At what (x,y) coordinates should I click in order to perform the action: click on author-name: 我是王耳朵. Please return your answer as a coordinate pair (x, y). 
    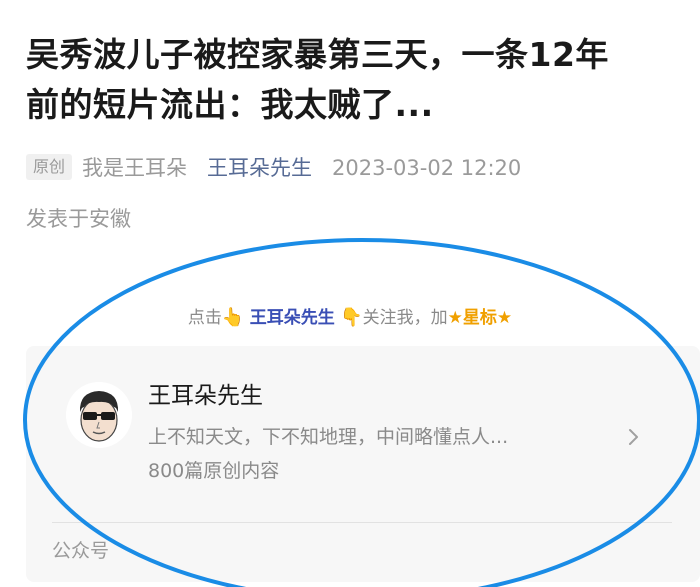
    Looking at the image, I should click on (135, 168).